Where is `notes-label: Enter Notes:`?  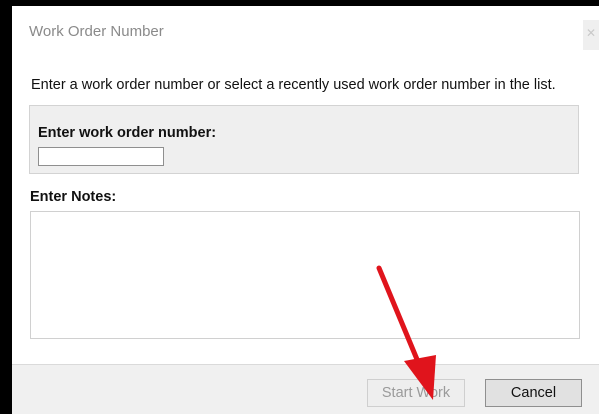 notes-label: Enter Notes: is located at coordinates (73, 197).